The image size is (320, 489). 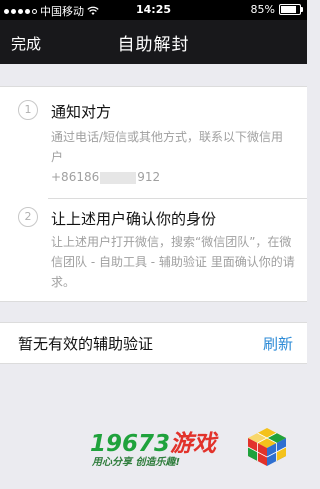 What do you see at coordinates (153, 10) in the screenshot?
I see `status-bar: 中国移动 14:25 85%` at bounding box center [153, 10].